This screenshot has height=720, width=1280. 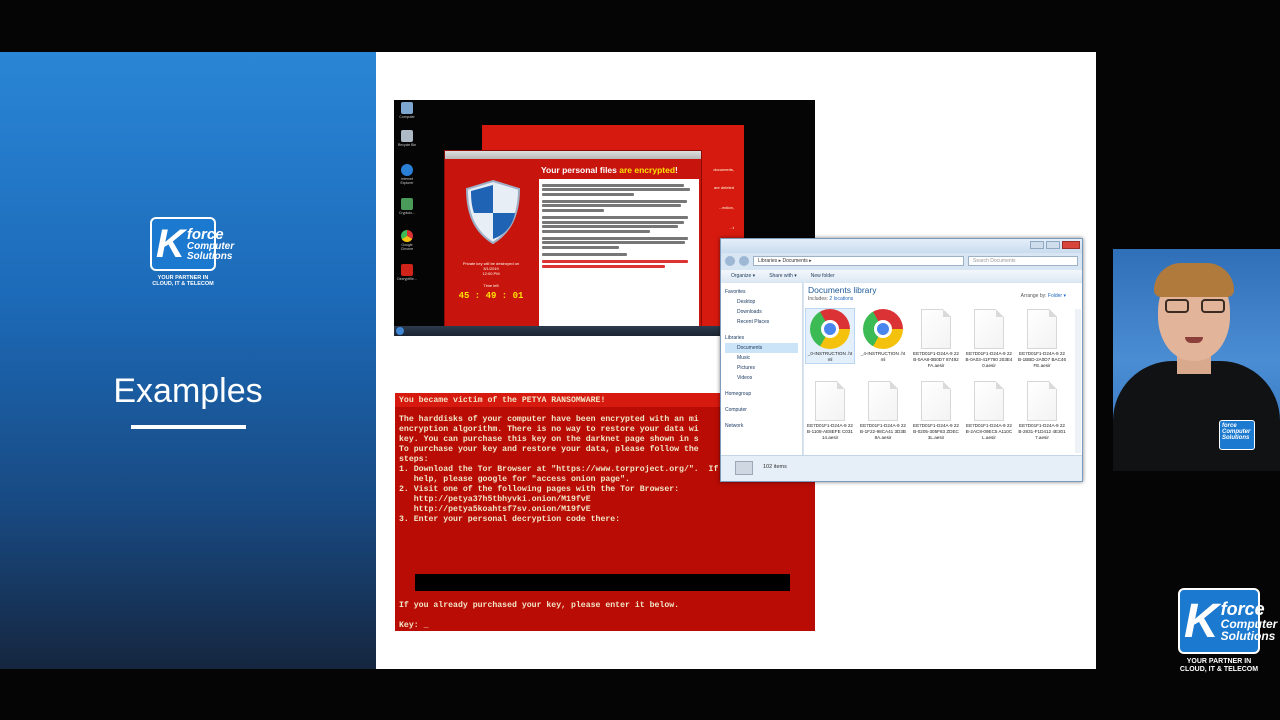 I want to click on bg-fragment: ...t, so click(x=731, y=227).